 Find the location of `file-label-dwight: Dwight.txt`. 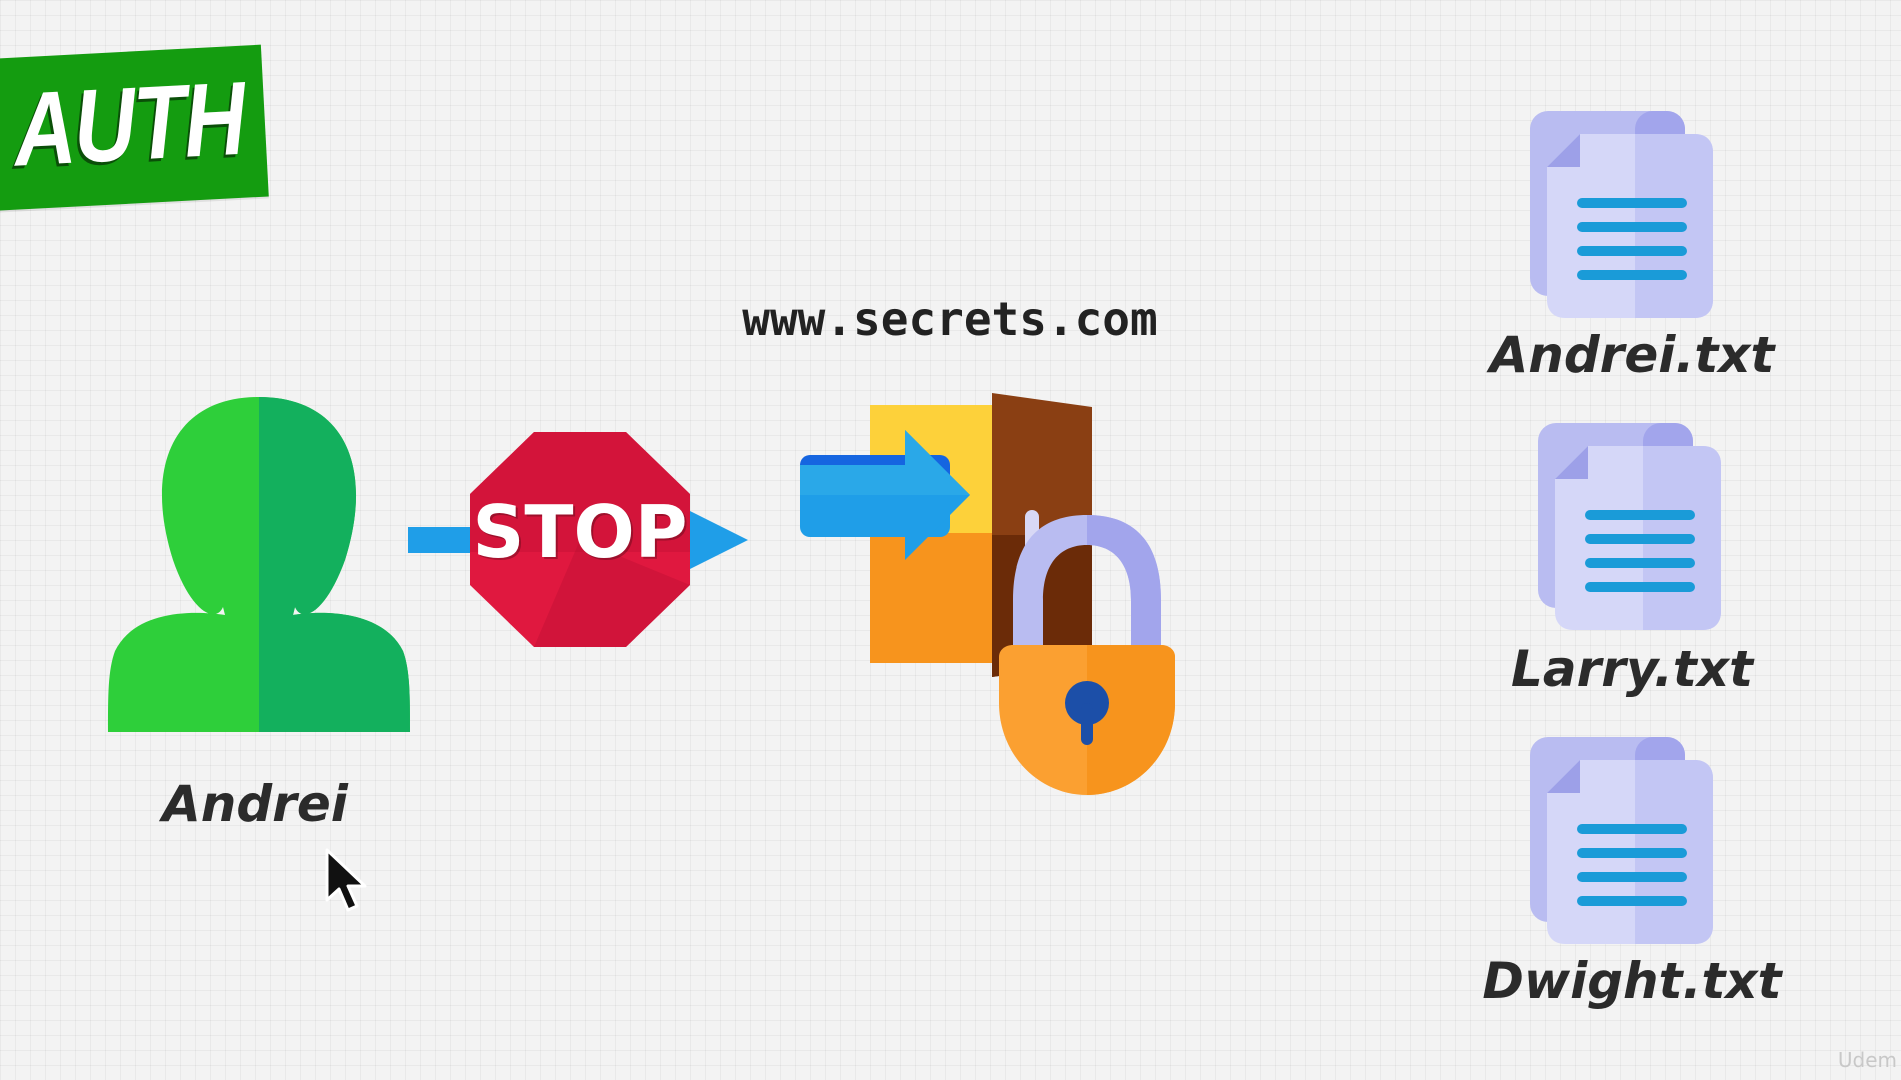

file-label-dwight: Dwight.txt is located at coordinates (1632, 981).